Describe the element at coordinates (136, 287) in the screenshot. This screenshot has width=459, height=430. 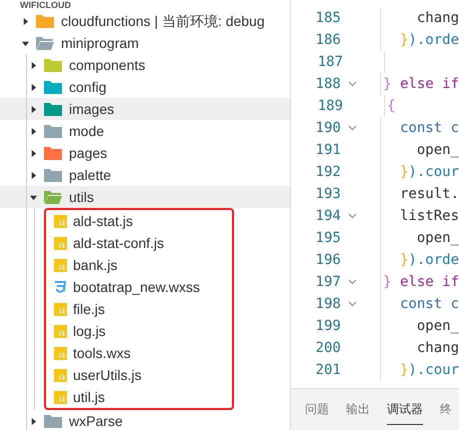
I see `file-name: bootatrap_new.wxss` at that location.